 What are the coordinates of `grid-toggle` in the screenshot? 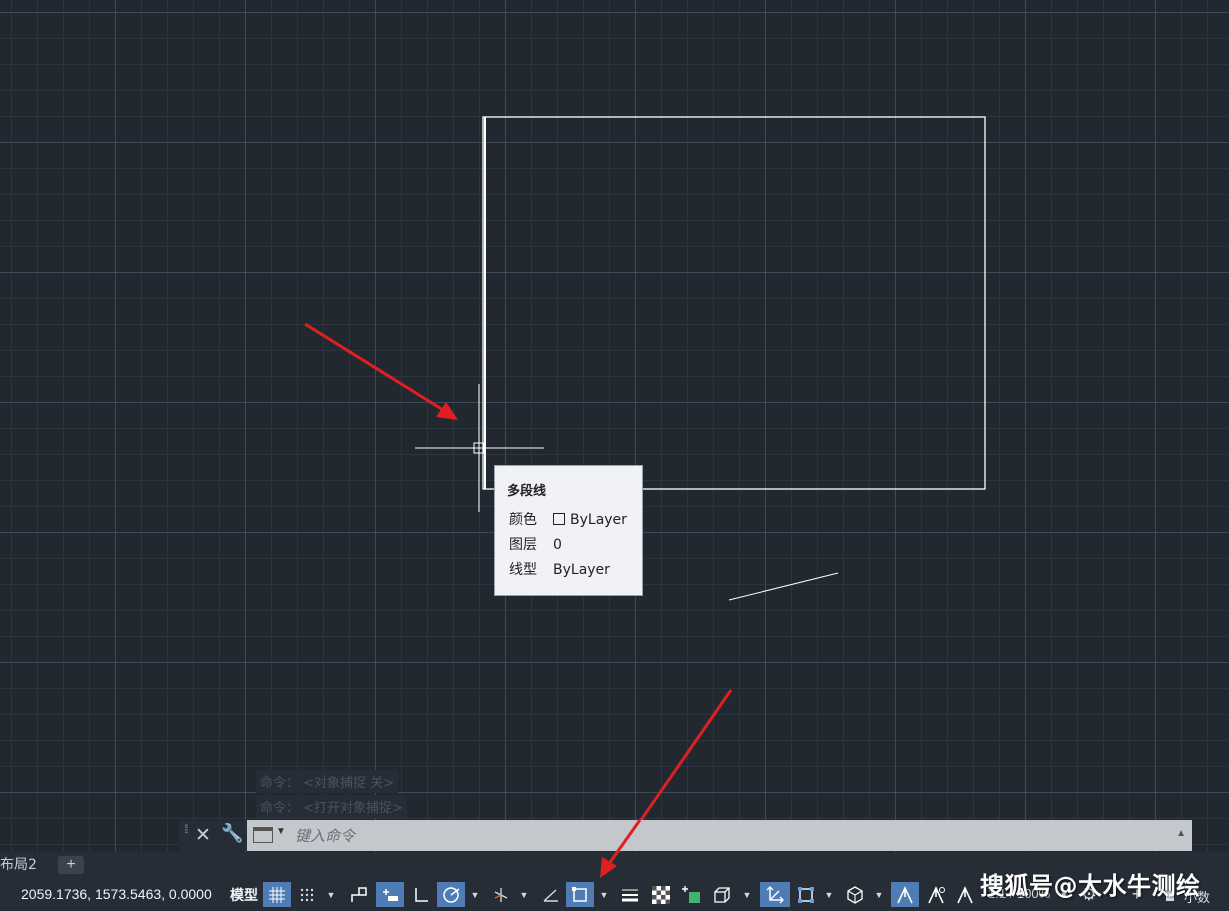 It's located at (277, 894).